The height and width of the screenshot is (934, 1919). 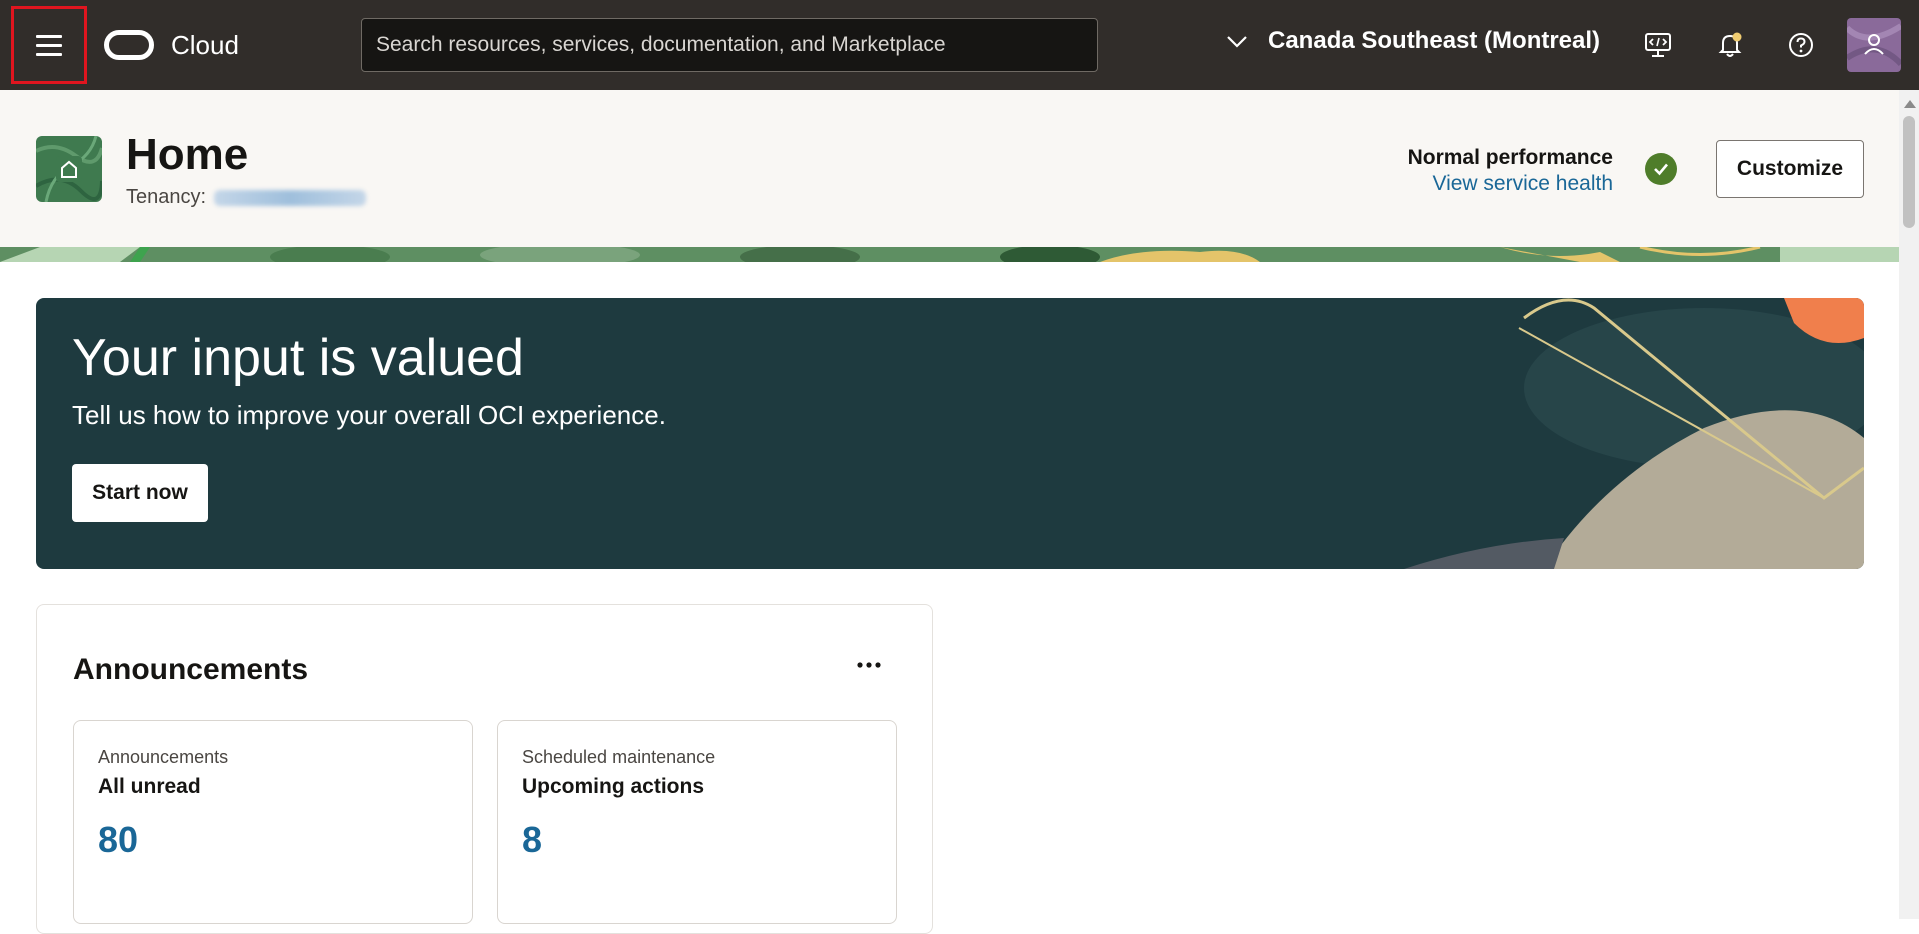 I want to click on card-heading: Upcoming actions, so click(x=613, y=786).